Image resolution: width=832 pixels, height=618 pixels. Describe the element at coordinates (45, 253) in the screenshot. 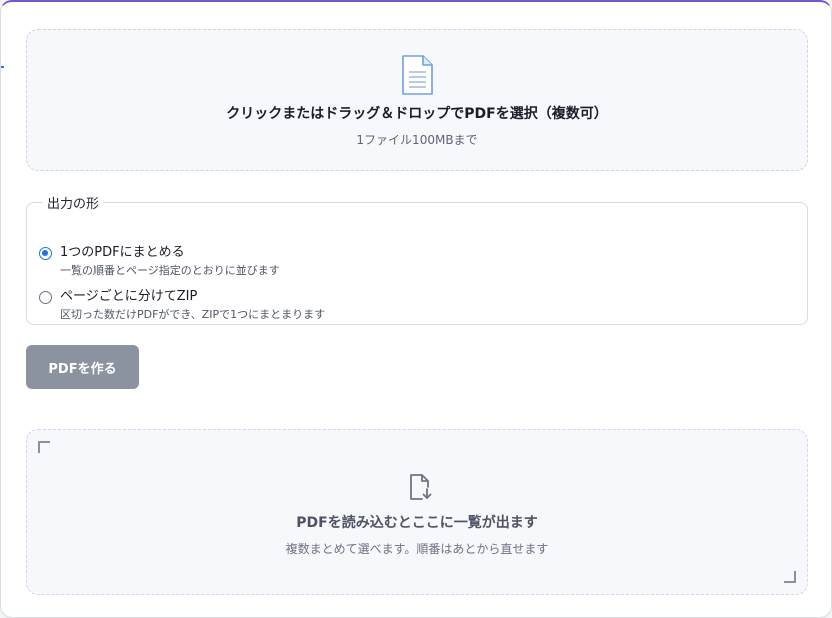

I see `radio-merge` at that location.